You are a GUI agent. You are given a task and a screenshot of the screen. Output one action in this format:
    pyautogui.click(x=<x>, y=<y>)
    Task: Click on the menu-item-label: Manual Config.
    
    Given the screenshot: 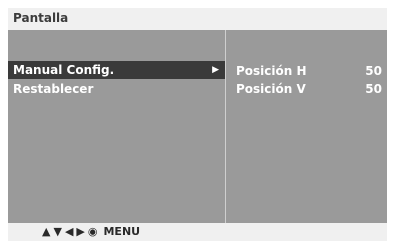 What is the action you would take?
    pyautogui.click(x=64, y=70)
    